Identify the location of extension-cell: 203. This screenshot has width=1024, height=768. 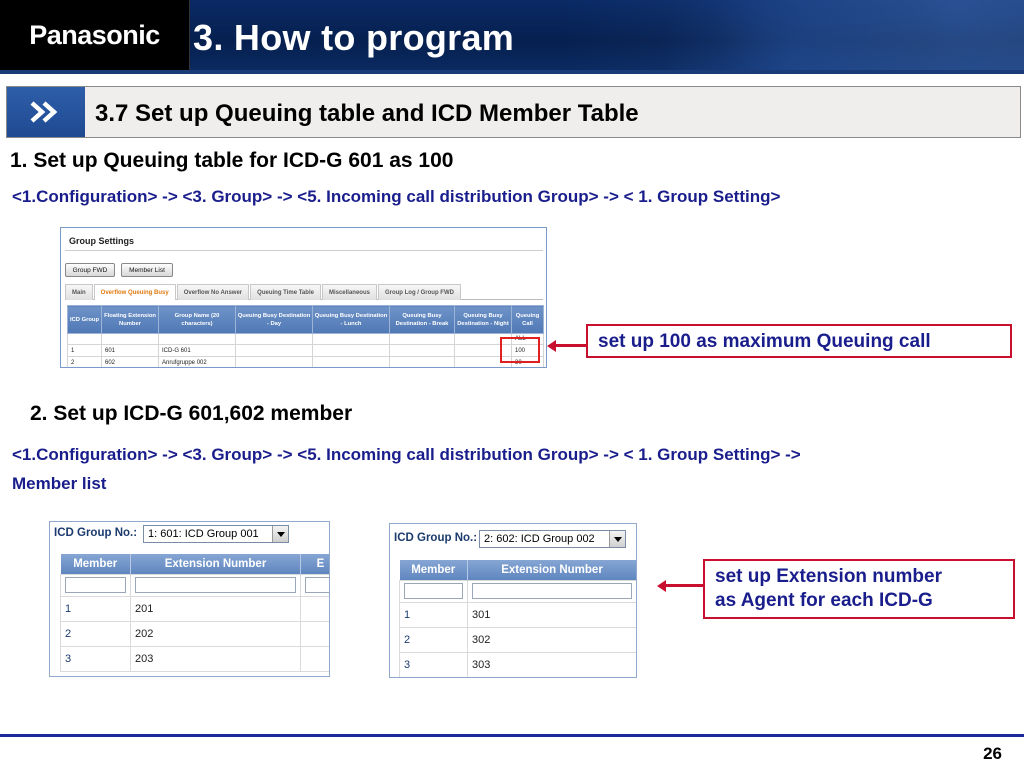
(215, 658).